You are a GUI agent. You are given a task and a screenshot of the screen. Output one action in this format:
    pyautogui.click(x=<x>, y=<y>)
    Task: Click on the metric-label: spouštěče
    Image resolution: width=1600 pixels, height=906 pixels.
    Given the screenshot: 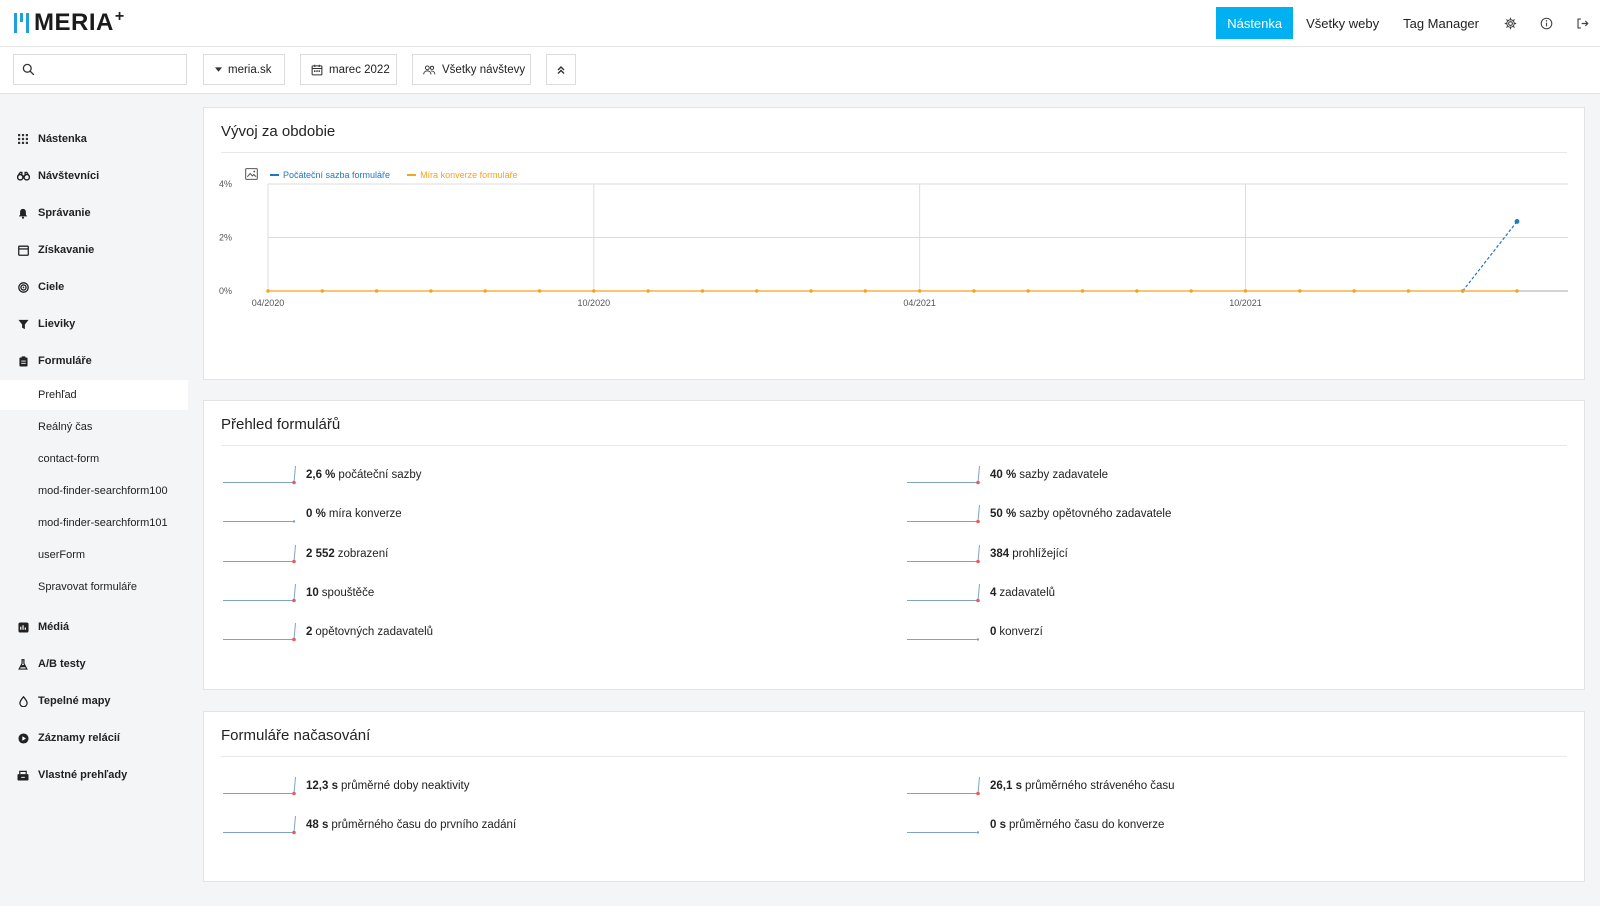 What is the action you would take?
    pyautogui.click(x=348, y=592)
    